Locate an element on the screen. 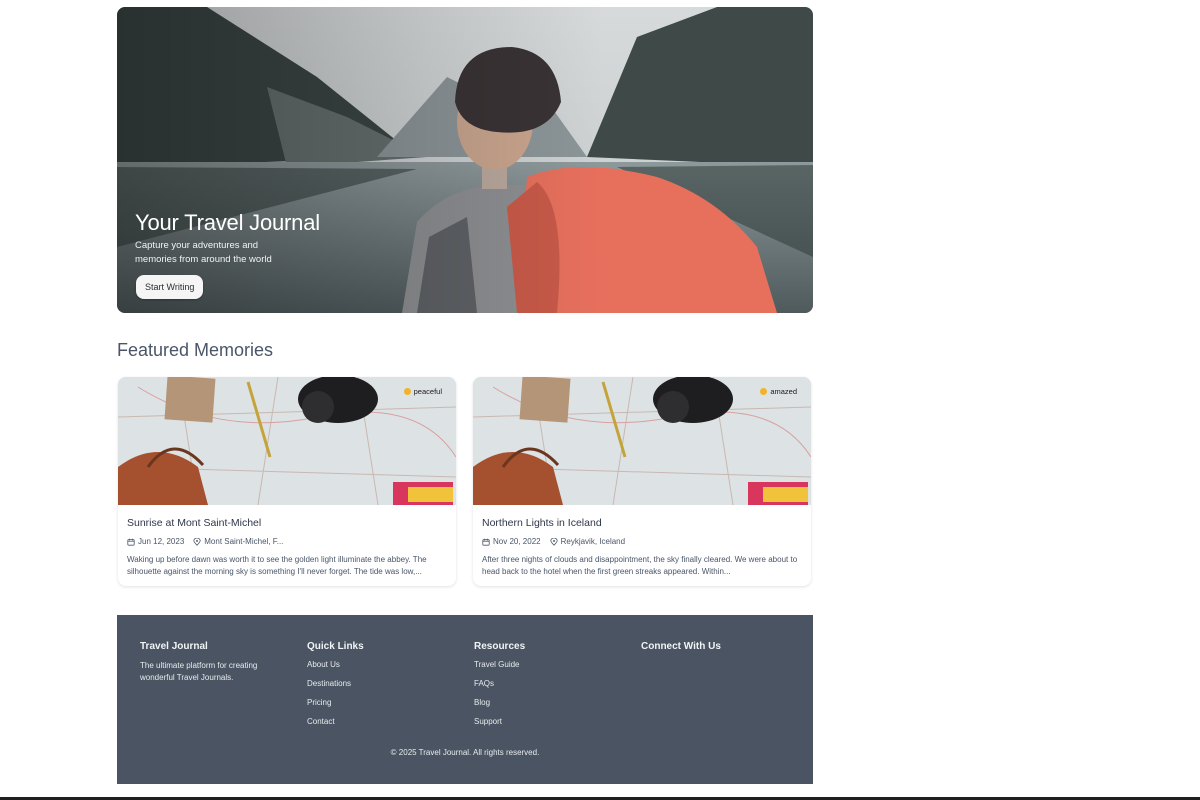  mood-badge: peaceful is located at coordinates (422, 391).